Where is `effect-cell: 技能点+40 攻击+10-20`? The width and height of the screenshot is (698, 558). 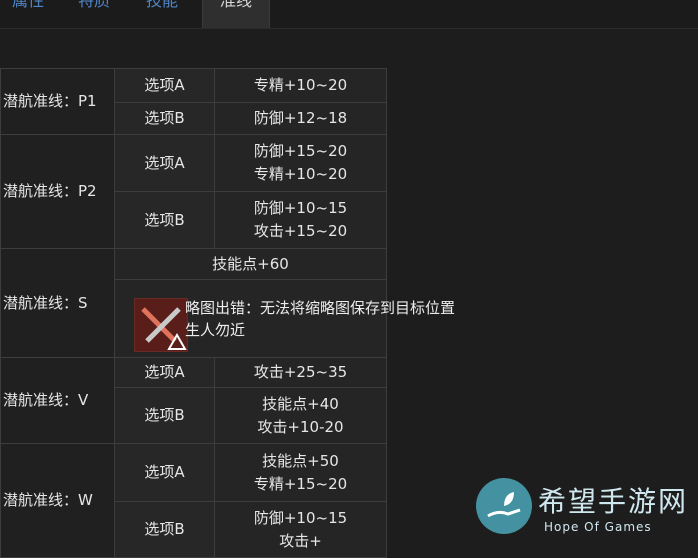
effect-cell: 技能点+40 攻击+10-20 is located at coordinates (300, 415).